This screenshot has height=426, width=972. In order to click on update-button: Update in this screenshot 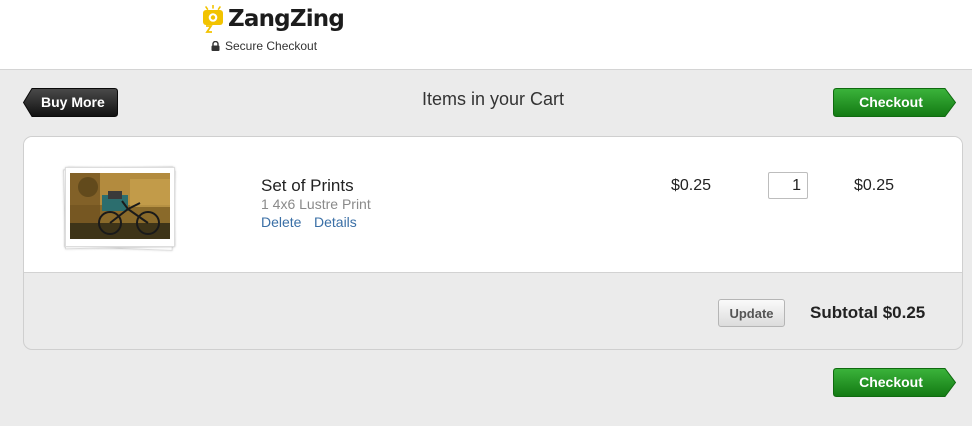, I will do `click(751, 313)`.